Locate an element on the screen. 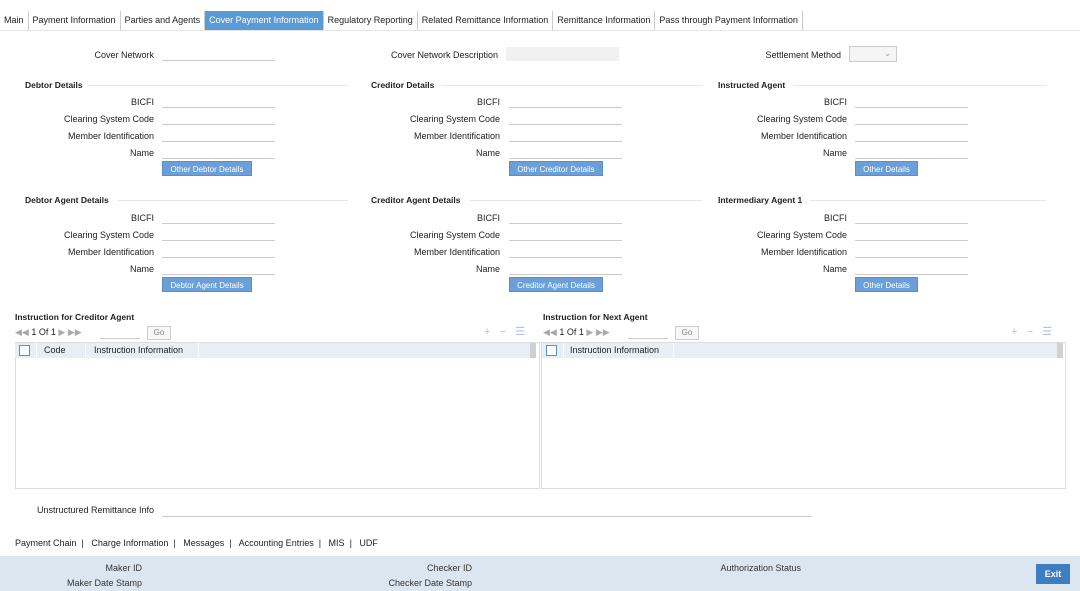 This screenshot has width=1080, height=591. instructed-agent-clearing-field is located at coordinates (911, 118).